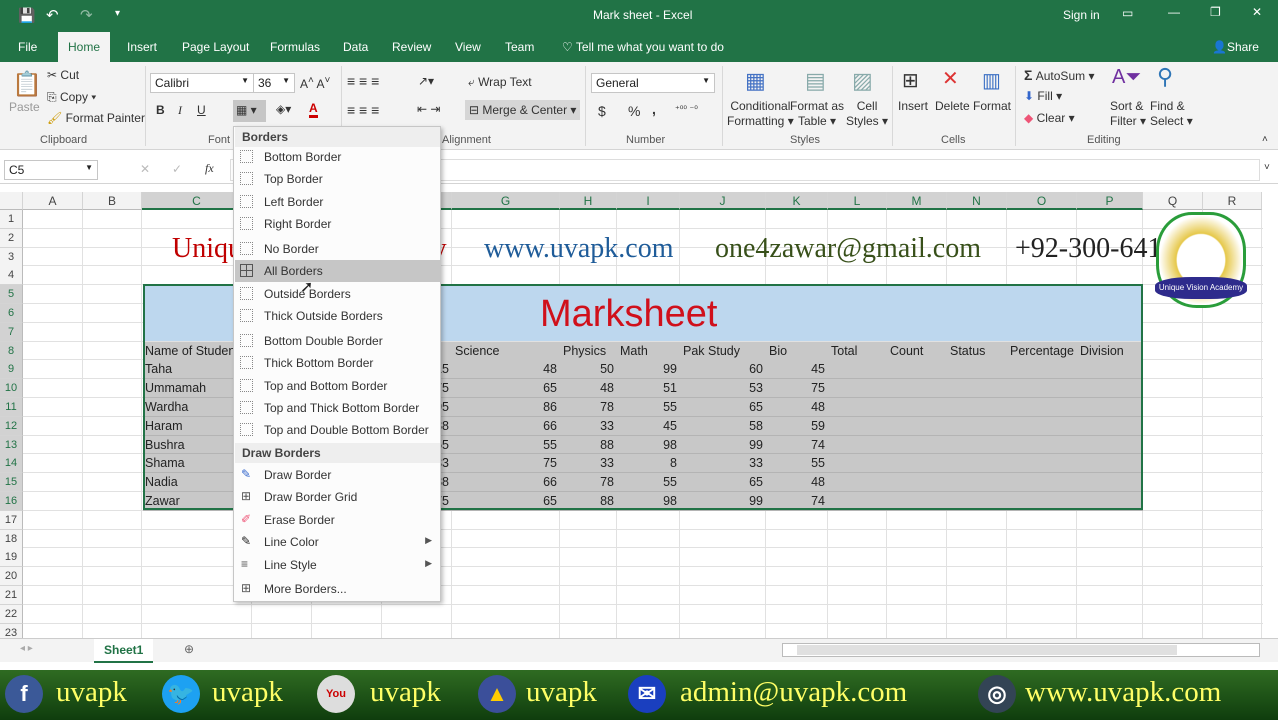 Image resolution: width=1278 pixels, height=720 pixels. What do you see at coordinates (337, 202) in the screenshot?
I see `menu-item-left-border: Left Border` at bounding box center [337, 202].